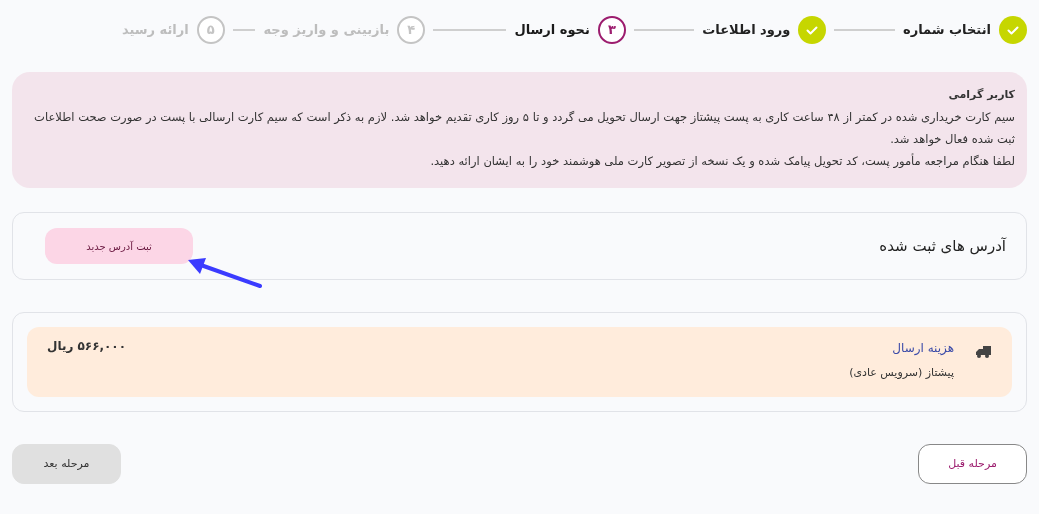 The image size is (1039, 514). What do you see at coordinates (942, 246) in the screenshot?
I see `addresses-title: آدرس های ثبت شده` at bounding box center [942, 246].